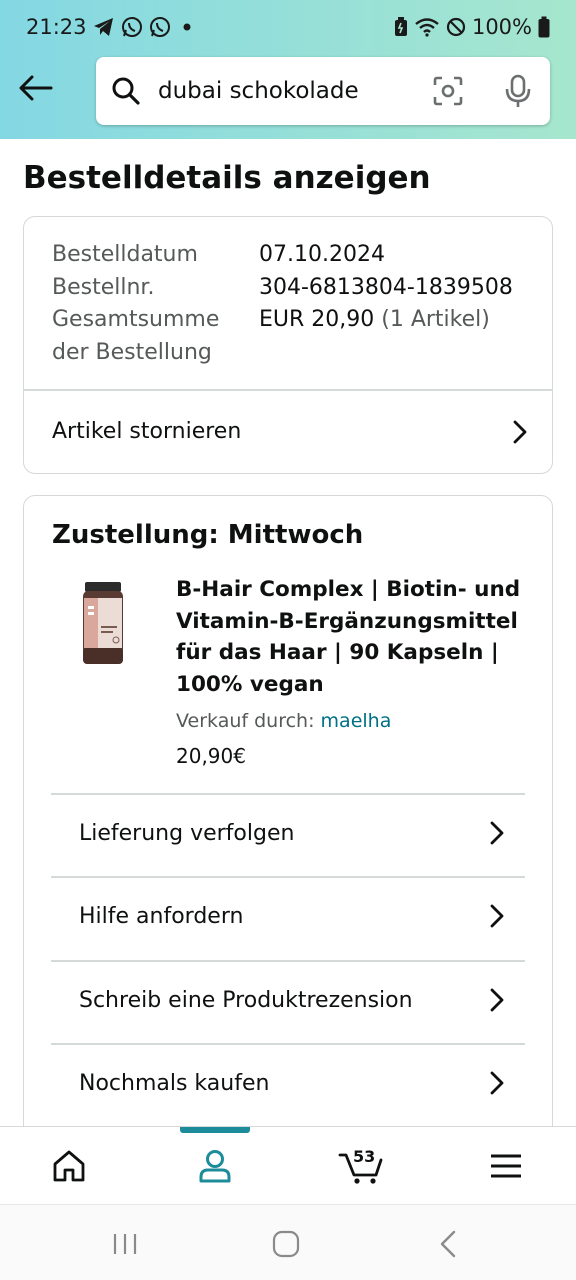  I want to click on cancel-items-link: Artikel stornieren, so click(288, 431).